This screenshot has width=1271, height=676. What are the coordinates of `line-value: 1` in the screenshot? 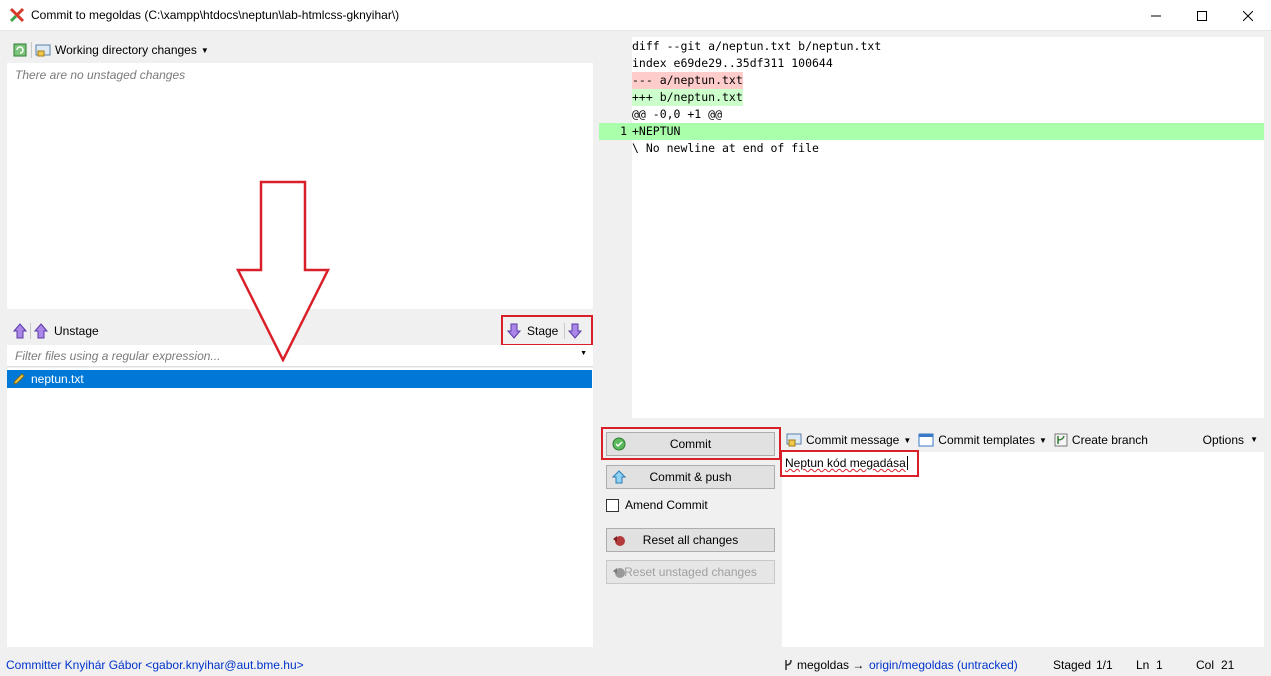 It's located at (1159, 665).